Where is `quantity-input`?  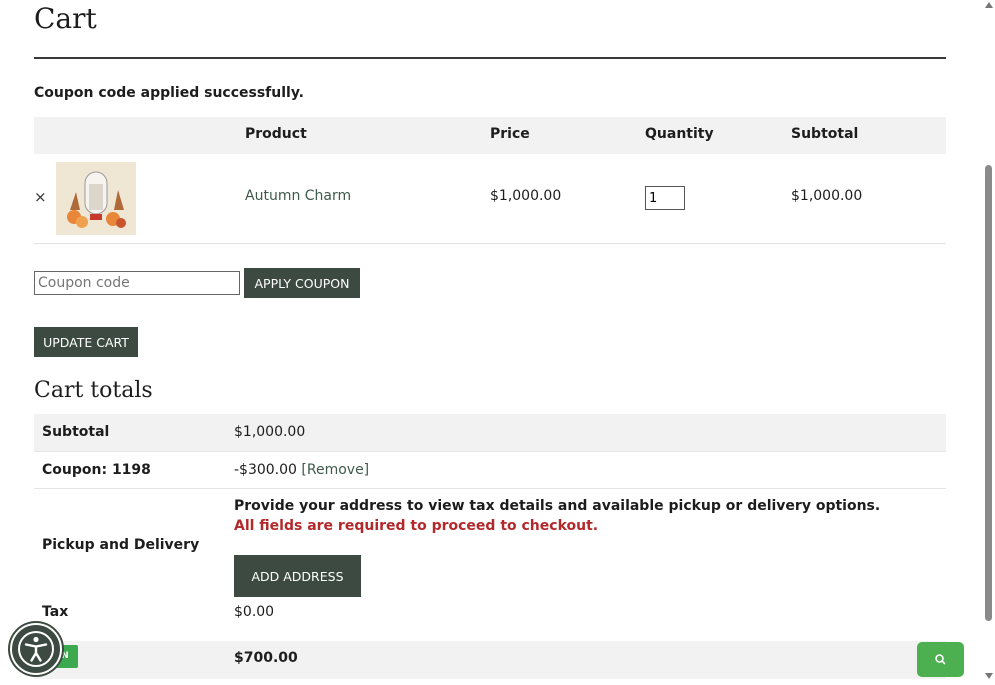
quantity-input is located at coordinates (665, 198).